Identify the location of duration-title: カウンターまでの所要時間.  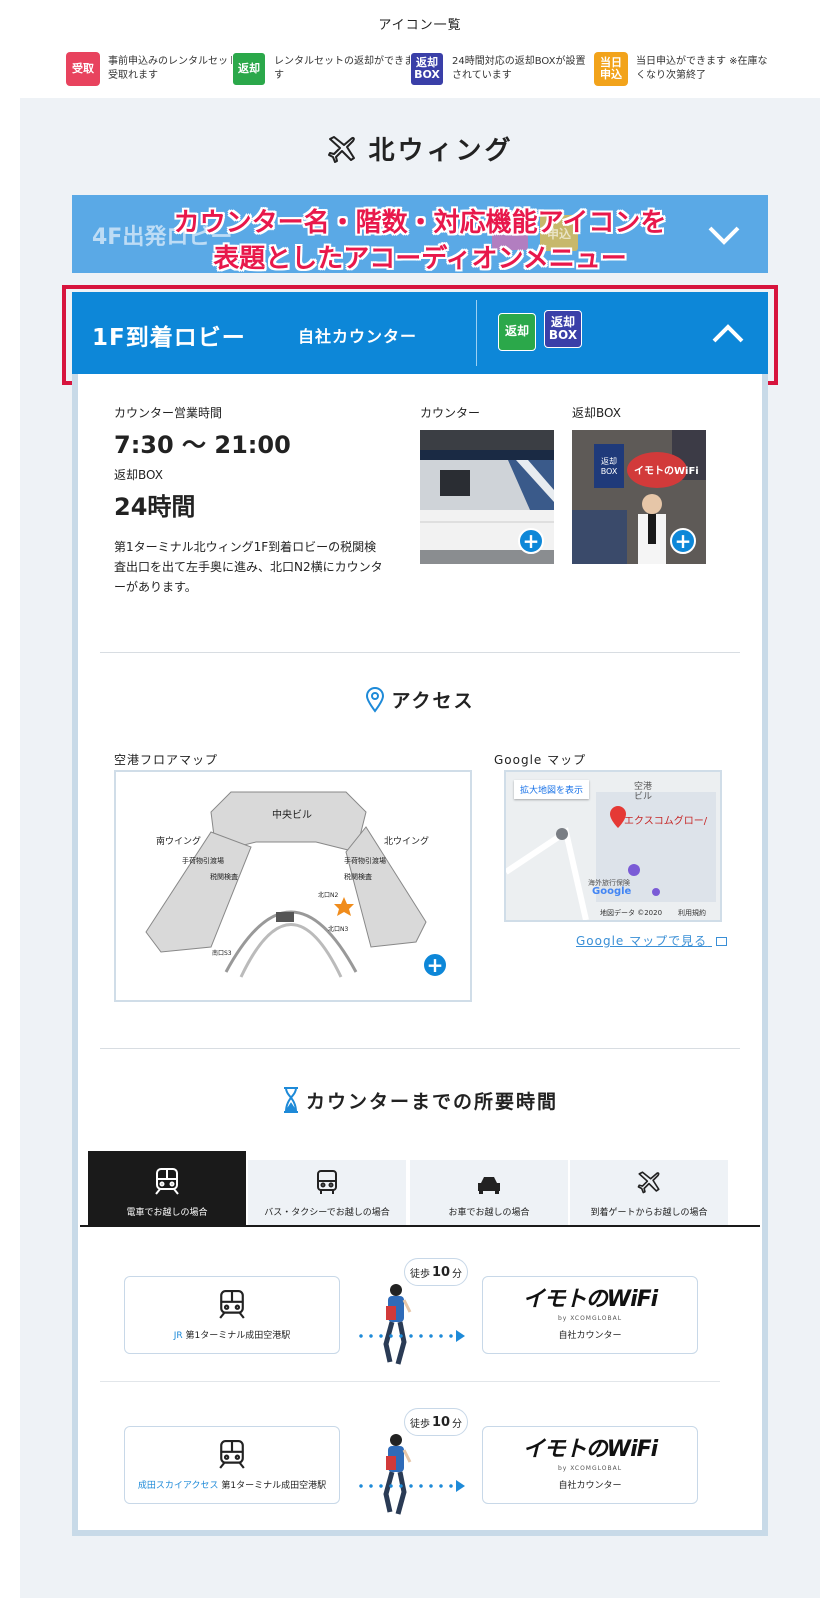
(420, 1100).